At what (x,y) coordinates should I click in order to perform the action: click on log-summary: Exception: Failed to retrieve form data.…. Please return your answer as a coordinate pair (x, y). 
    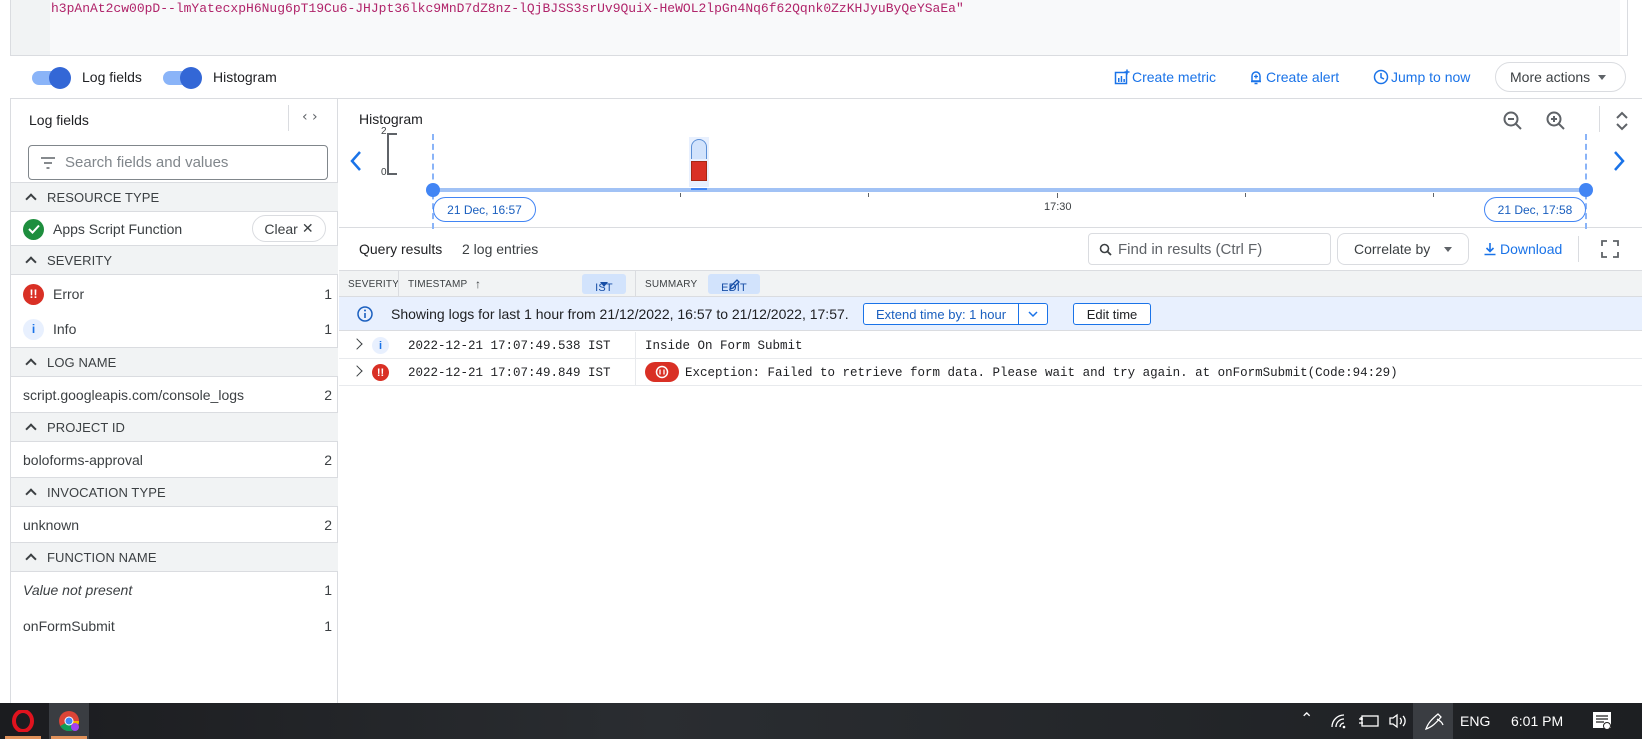
    Looking at the image, I should click on (1041, 373).